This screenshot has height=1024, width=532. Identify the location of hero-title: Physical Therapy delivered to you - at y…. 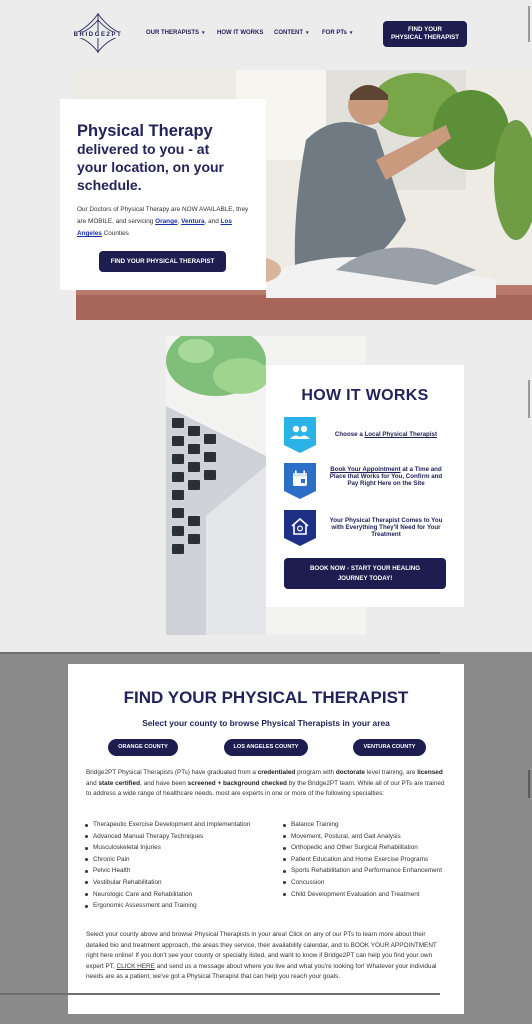
(167, 158).